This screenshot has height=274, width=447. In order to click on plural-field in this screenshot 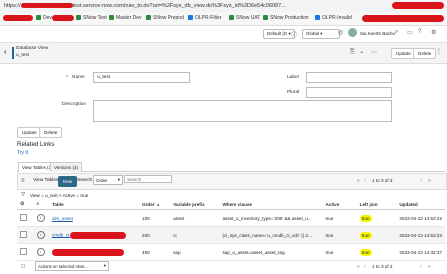, I will do `click(349, 92)`.